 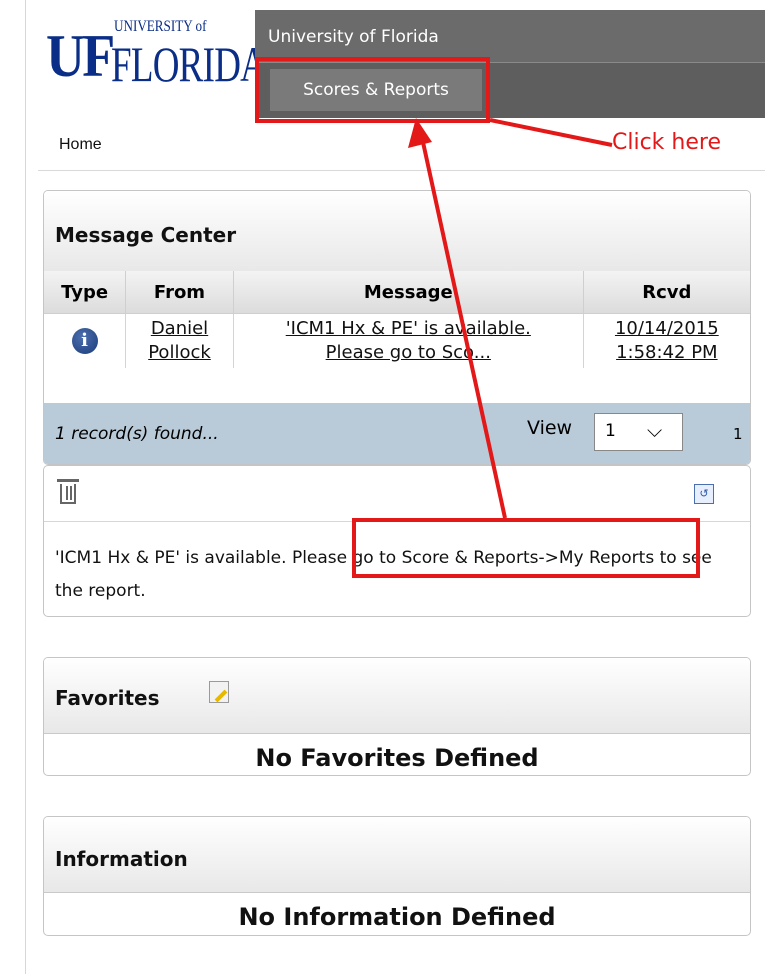 I want to click on arrow-line-up, so click(x=463, y=325).